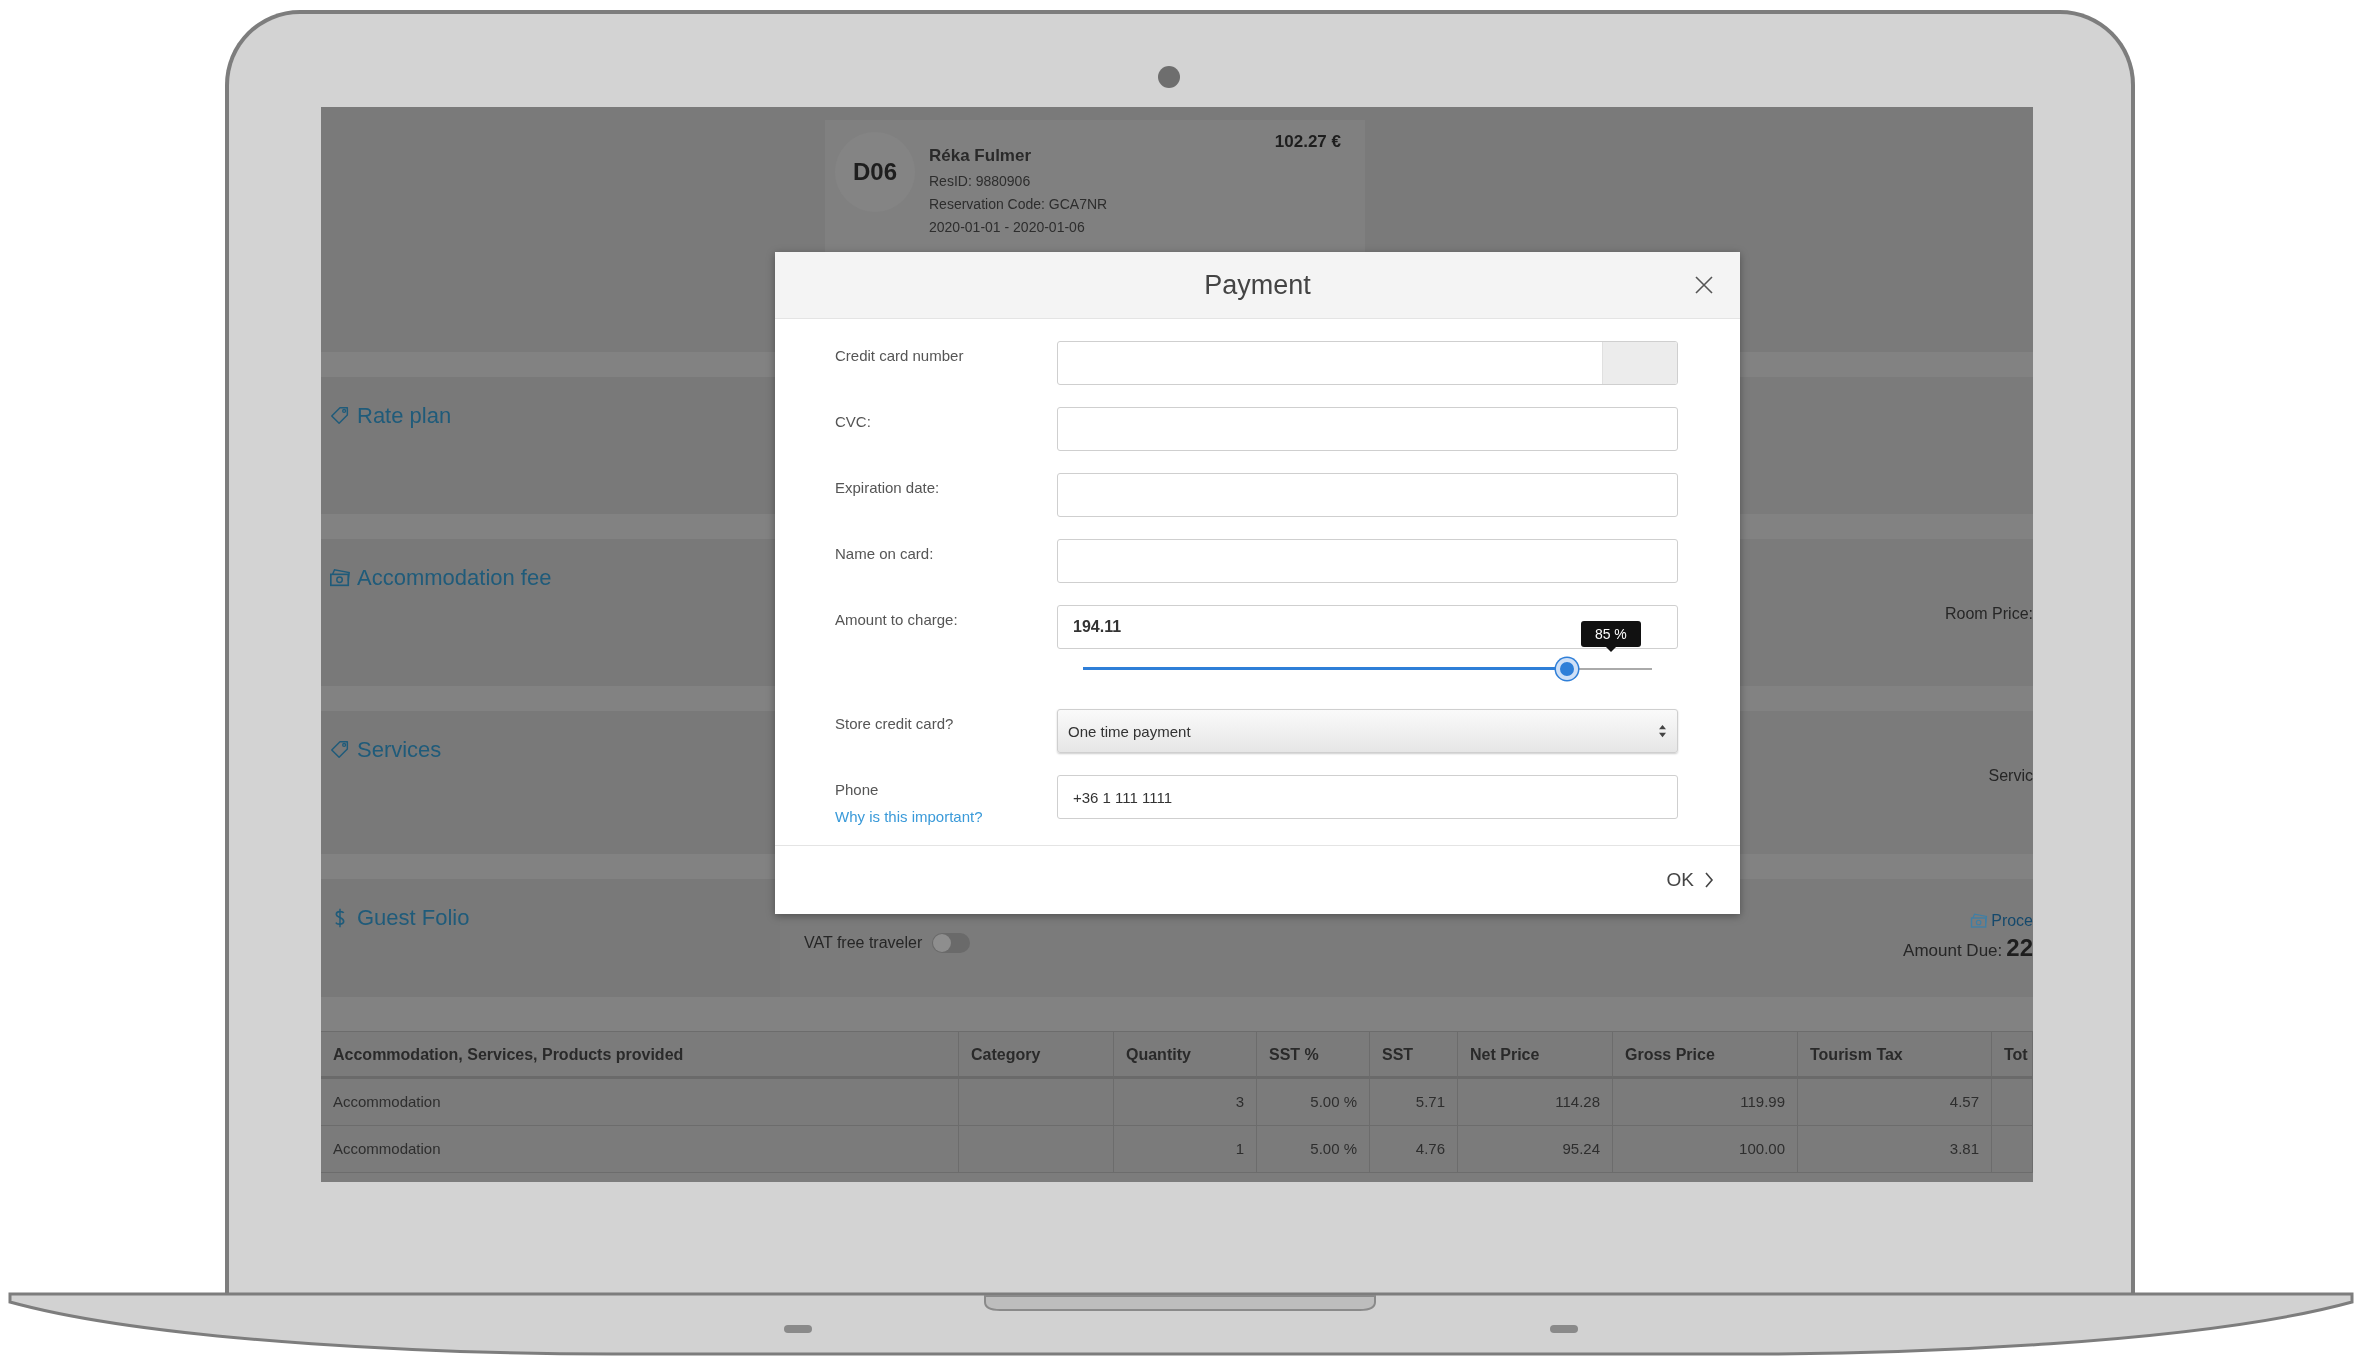 This screenshot has width=2362, height=1366. Describe the element at coordinates (1705, 1055) in the screenshot. I see `column-header: Gross Price` at that location.